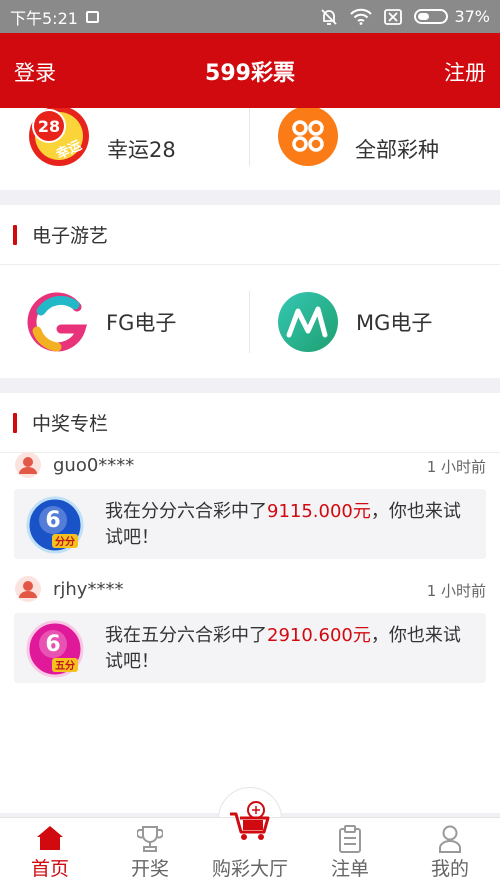 This screenshot has width=500, height=888. Describe the element at coordinates (465, 72) in the screenshot. I see `register-button: 注册` at that location.